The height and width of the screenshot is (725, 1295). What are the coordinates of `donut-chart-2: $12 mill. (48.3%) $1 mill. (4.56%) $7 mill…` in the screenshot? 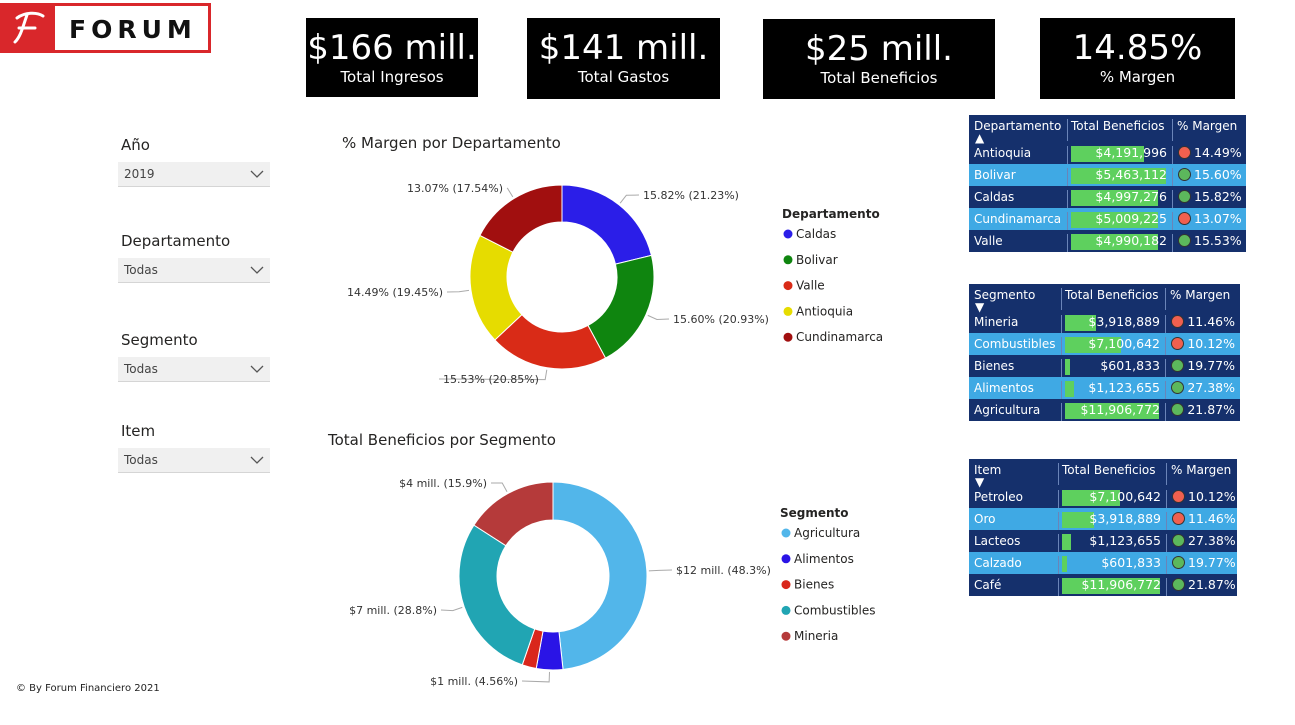 It's located at (612, 582).